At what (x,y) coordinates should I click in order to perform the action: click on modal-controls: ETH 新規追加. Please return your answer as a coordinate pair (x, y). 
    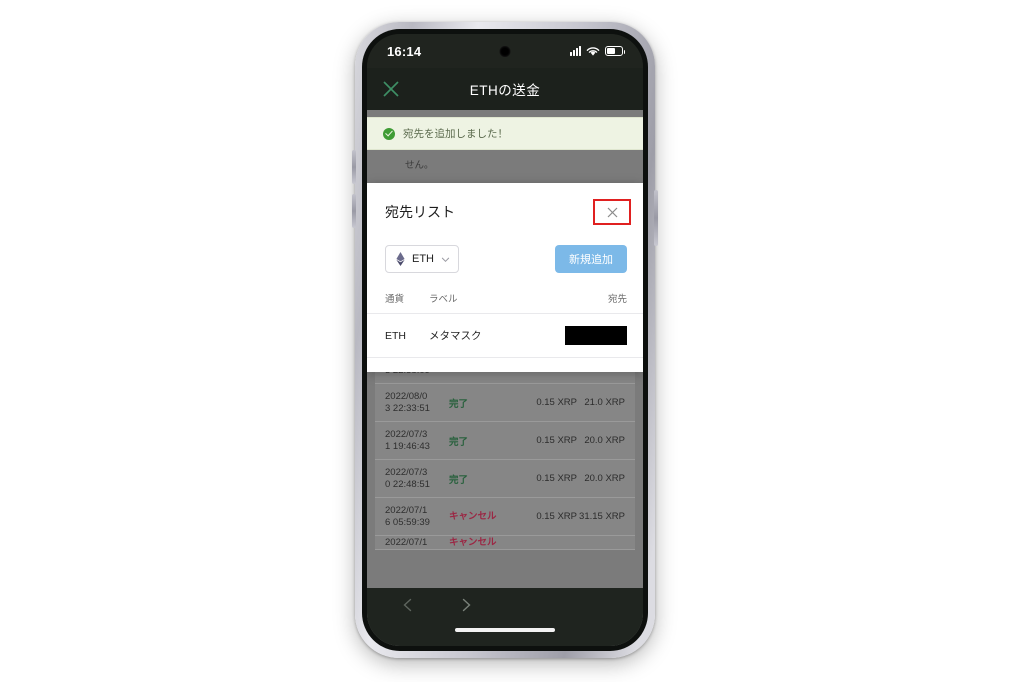
    Looking at the image, I should click on (505, 261).